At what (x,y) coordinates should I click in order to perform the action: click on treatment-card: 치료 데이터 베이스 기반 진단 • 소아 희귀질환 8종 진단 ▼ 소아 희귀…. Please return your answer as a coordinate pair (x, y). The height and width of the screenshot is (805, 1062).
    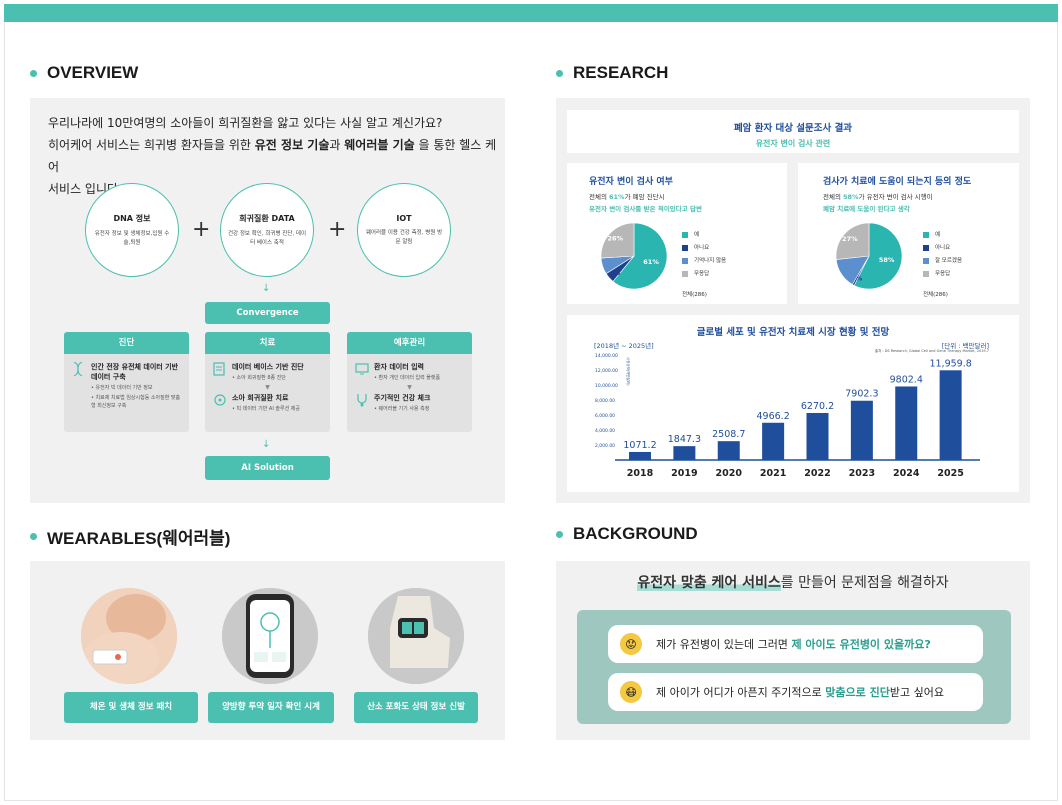
    Looking at the image, I should click on (267, 382).